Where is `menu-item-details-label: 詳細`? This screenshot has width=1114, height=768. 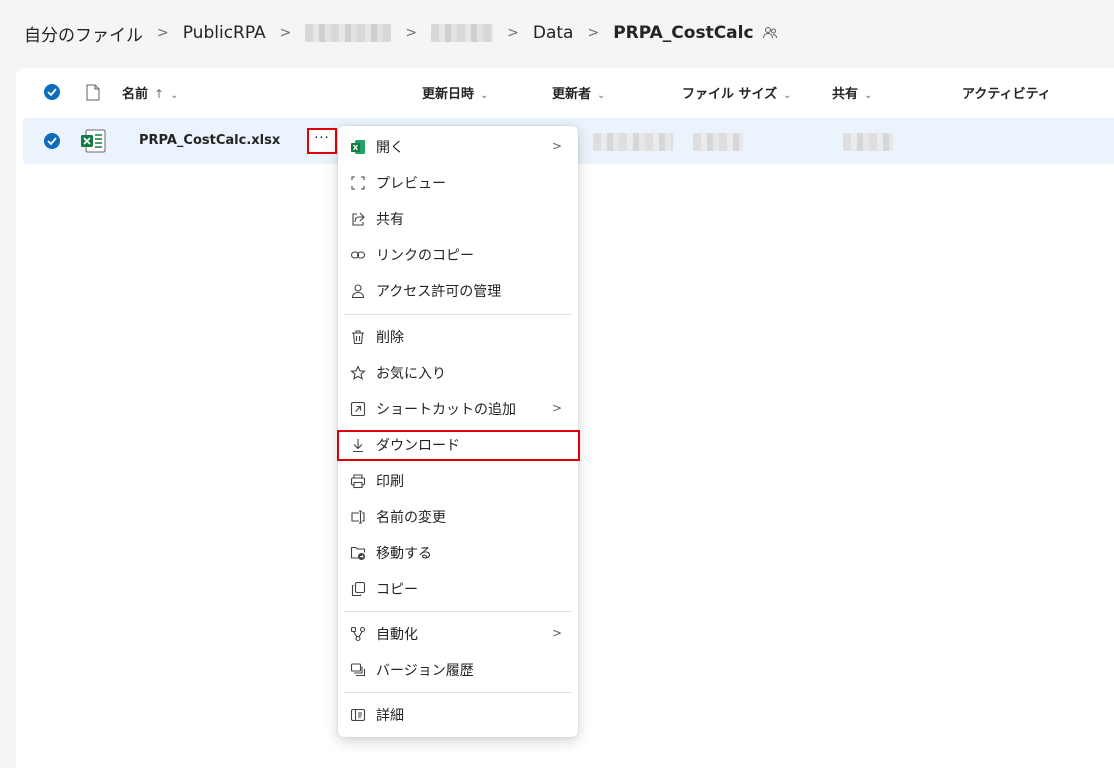
menu-item-details-label: 詳細 is located at coordinates (390, 716).